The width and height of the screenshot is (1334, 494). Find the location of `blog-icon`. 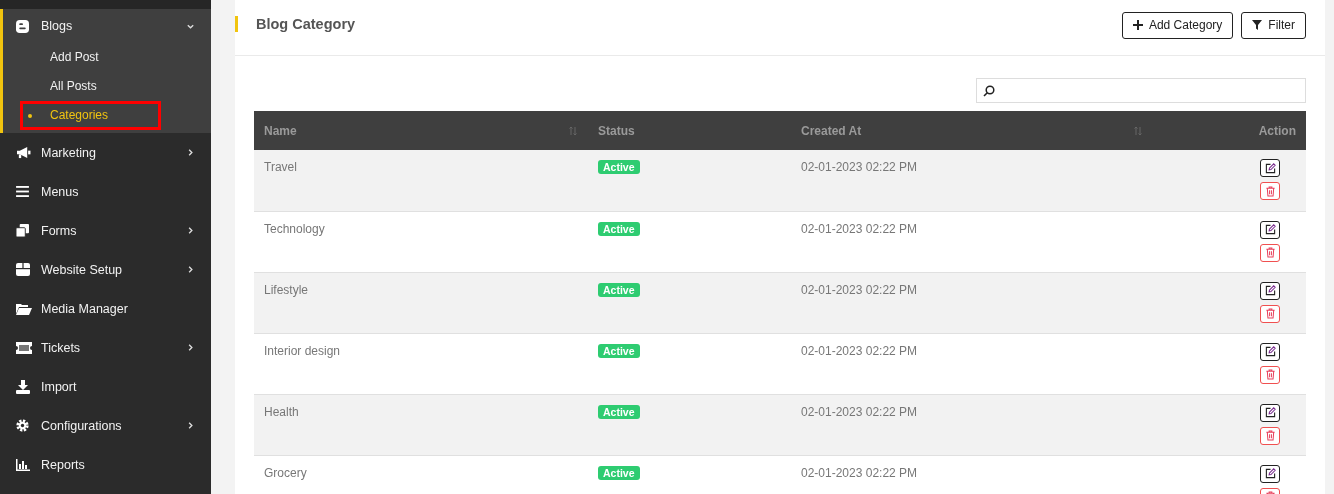

blog-icon is located at coordinates (22, 26).